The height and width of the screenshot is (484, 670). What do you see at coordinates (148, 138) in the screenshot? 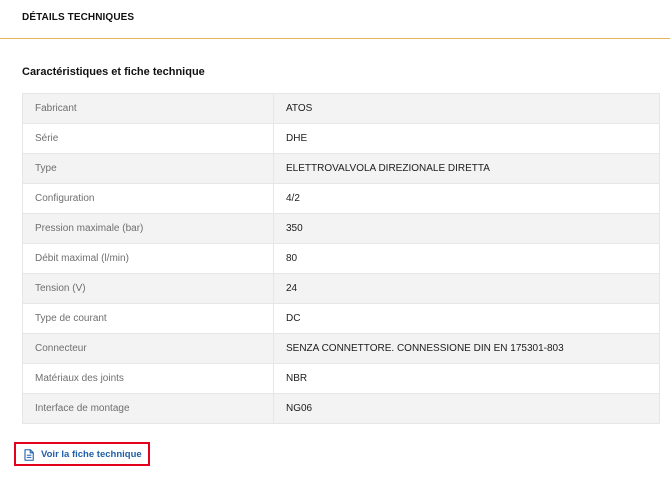
I see `spec-label-serie: Série` at bounding box center [148, 138].